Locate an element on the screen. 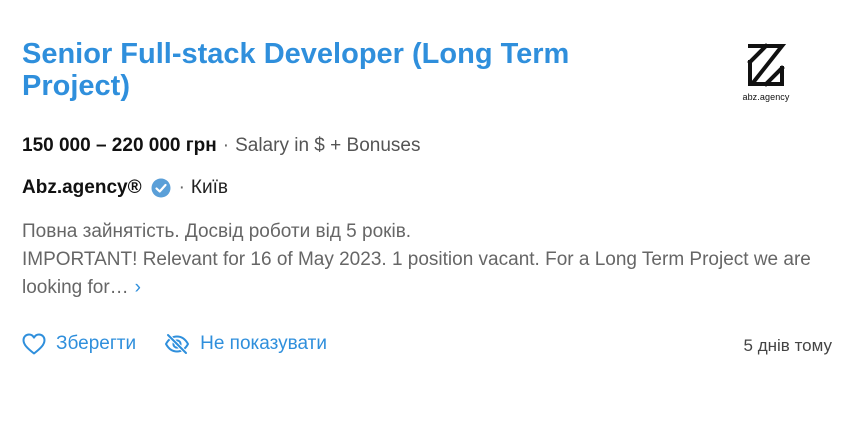 The height and width of the screenshot is (436, 860). hide-button-label: Не показувати is located at coordinates (263, 343).